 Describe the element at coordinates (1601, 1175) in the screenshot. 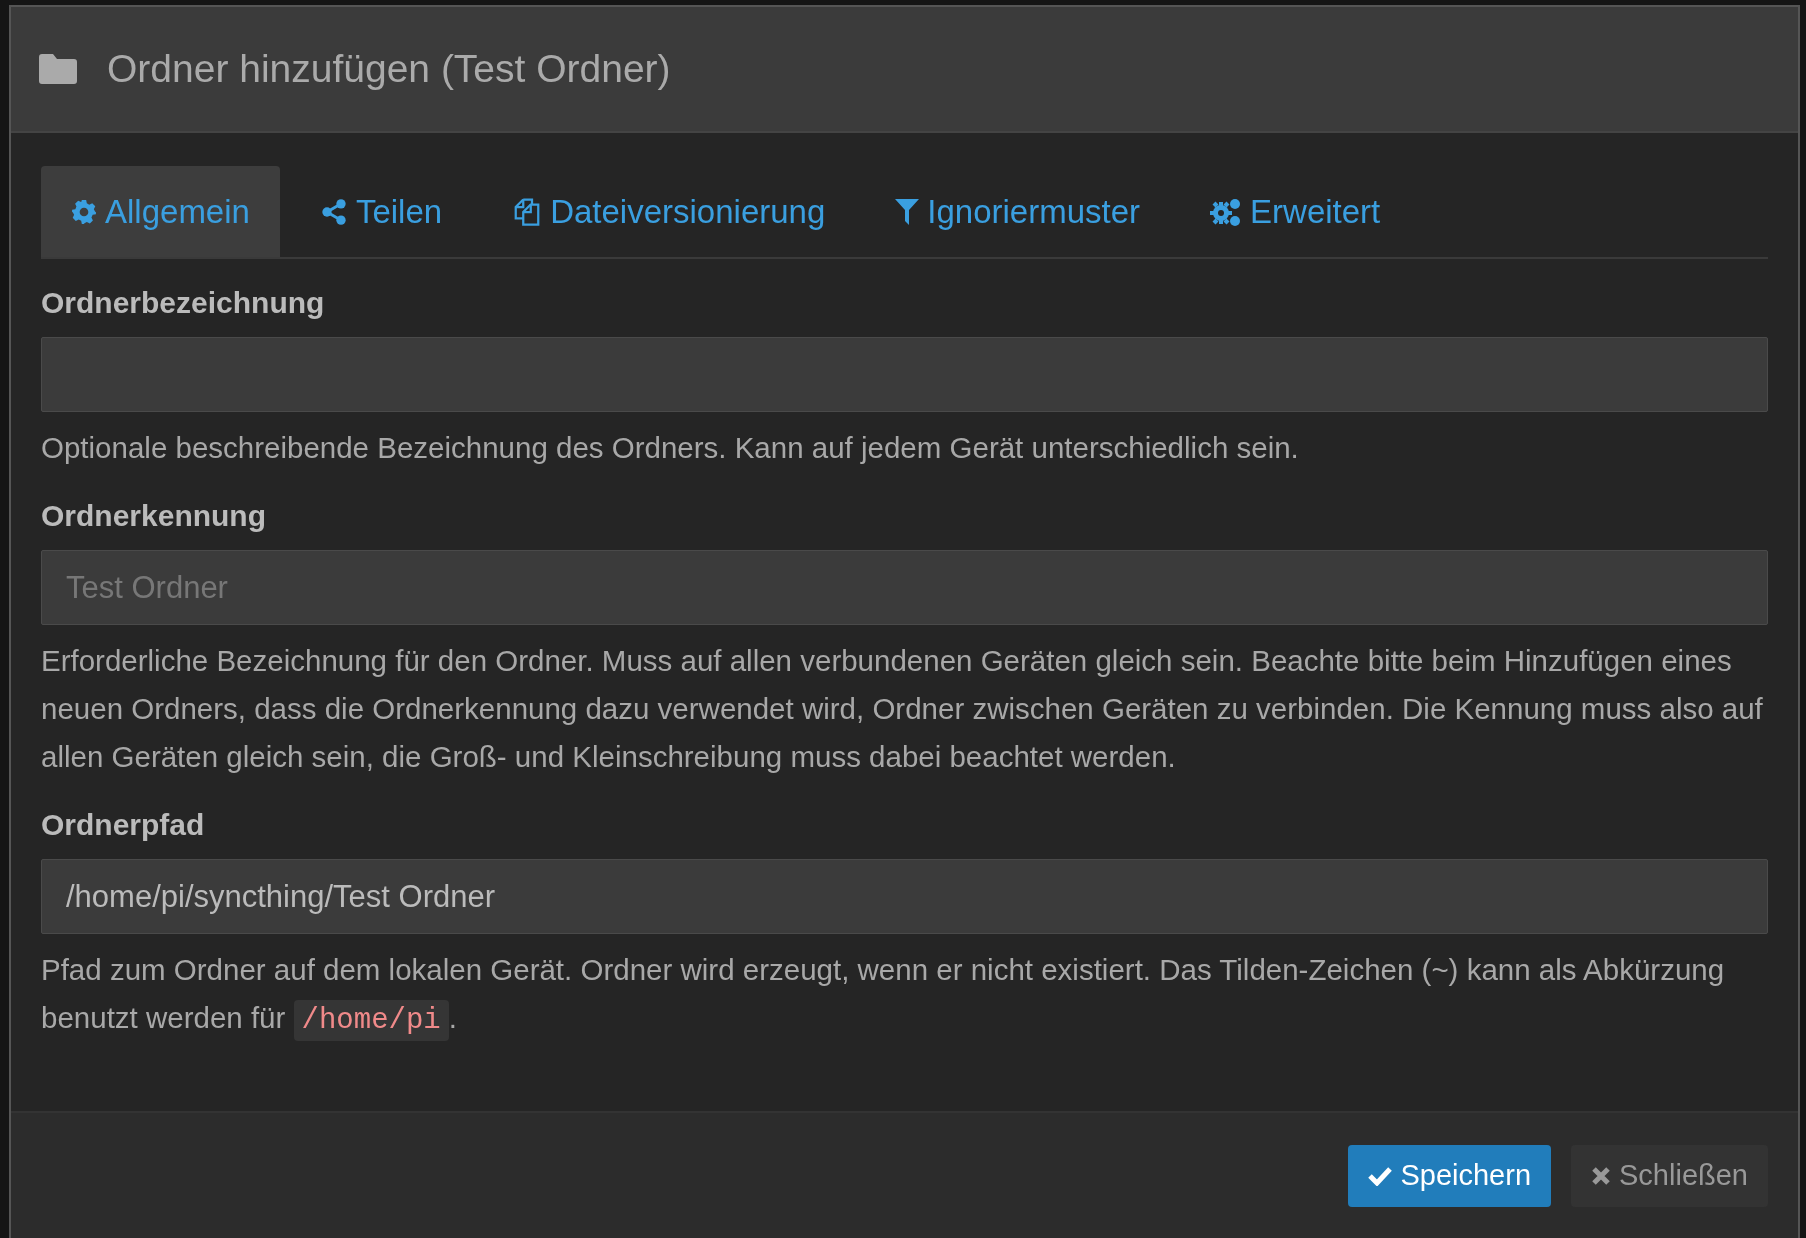

I see `close-icon` at that location.